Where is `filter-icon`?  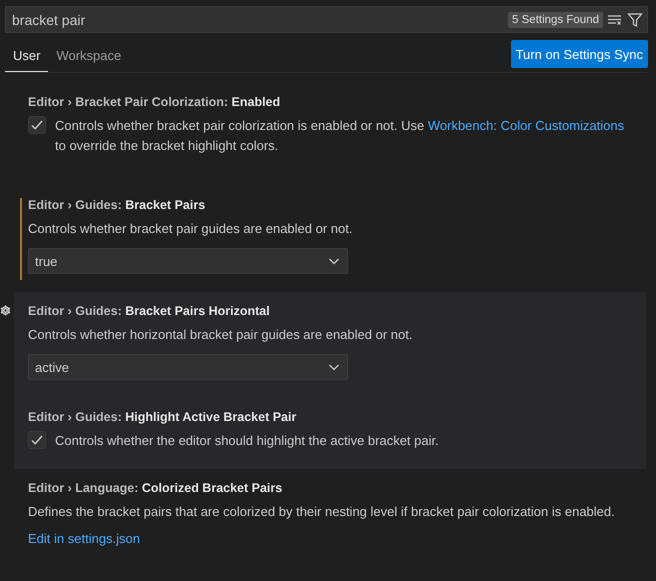 filter-icon is located at coordinates (635, 20).